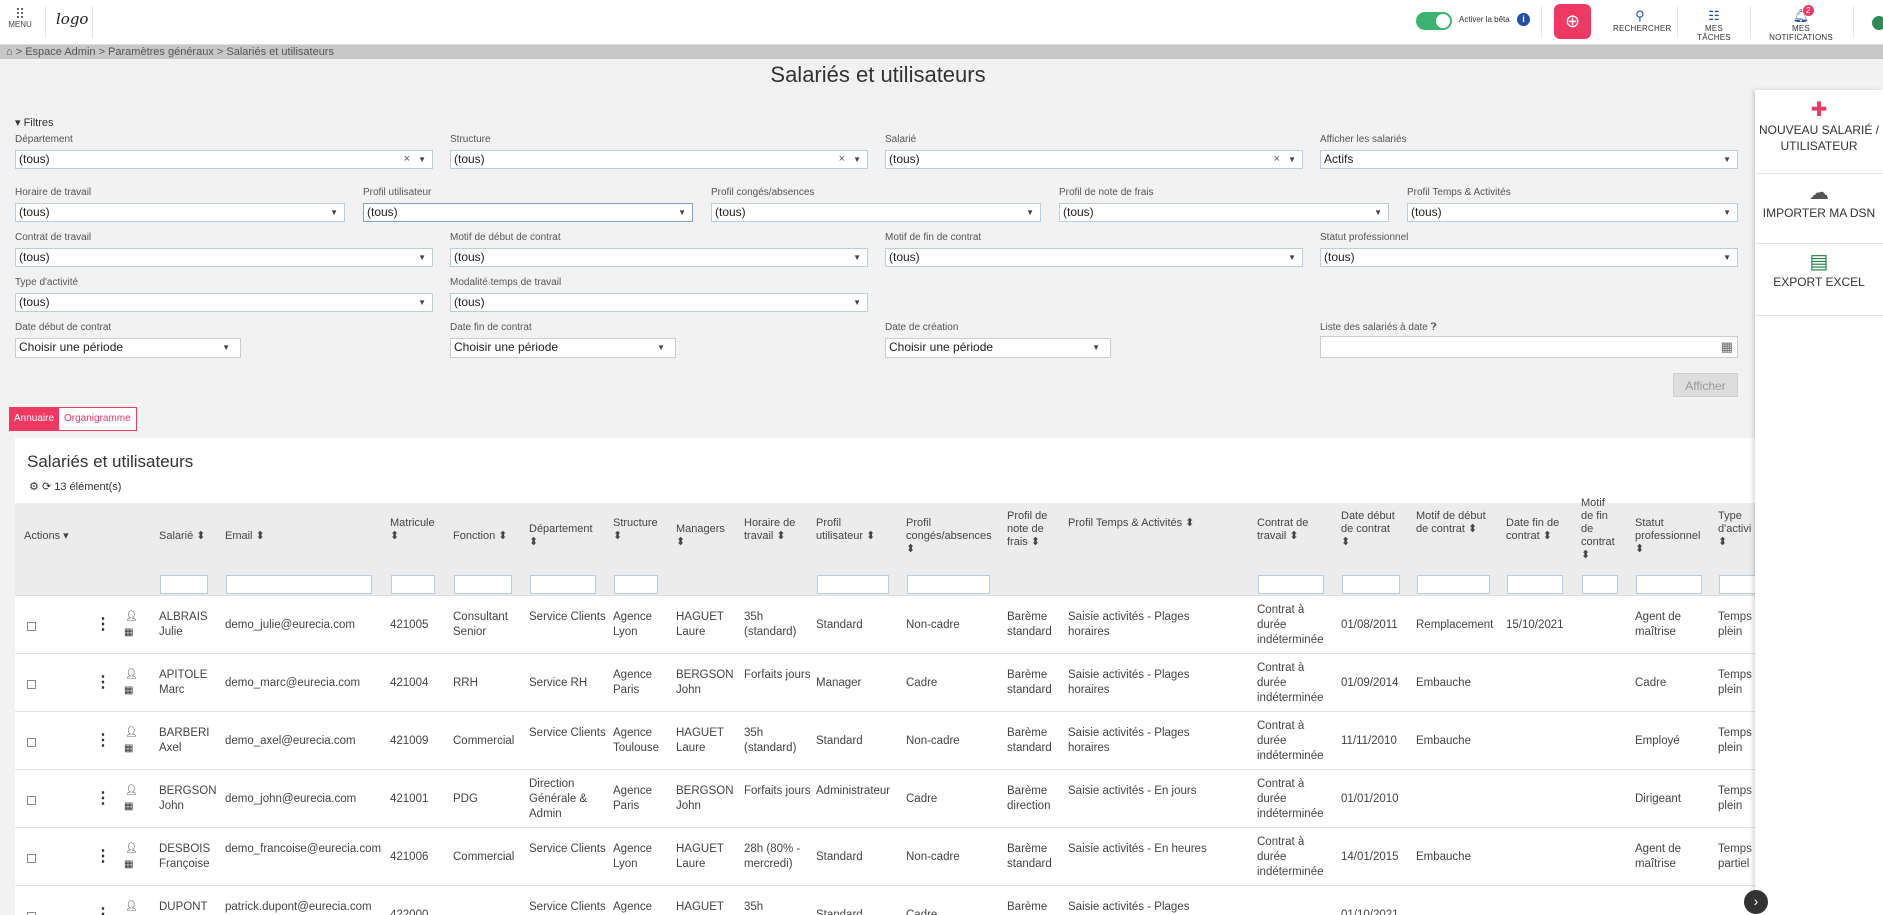 The image size is (1883, 915). What do you see at coordinates (563, 584) in the screenshot?
I see `column-filter-departement` at bounding box center [563, 584].